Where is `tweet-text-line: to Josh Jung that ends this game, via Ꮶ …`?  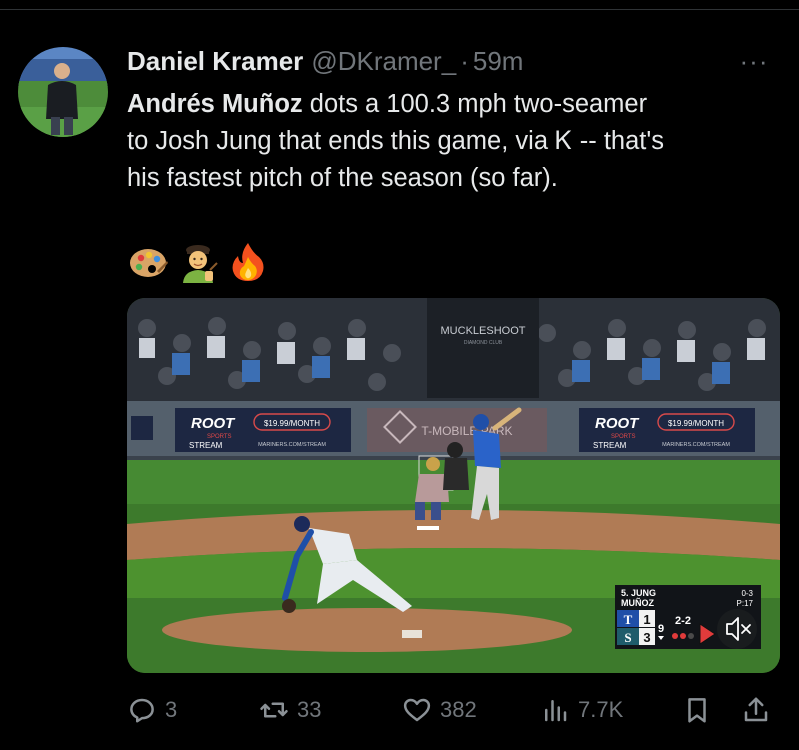
tweet-text-line: to Josh Jung that ends this game, via Ꮶ … is located at coordinates (395, 141).